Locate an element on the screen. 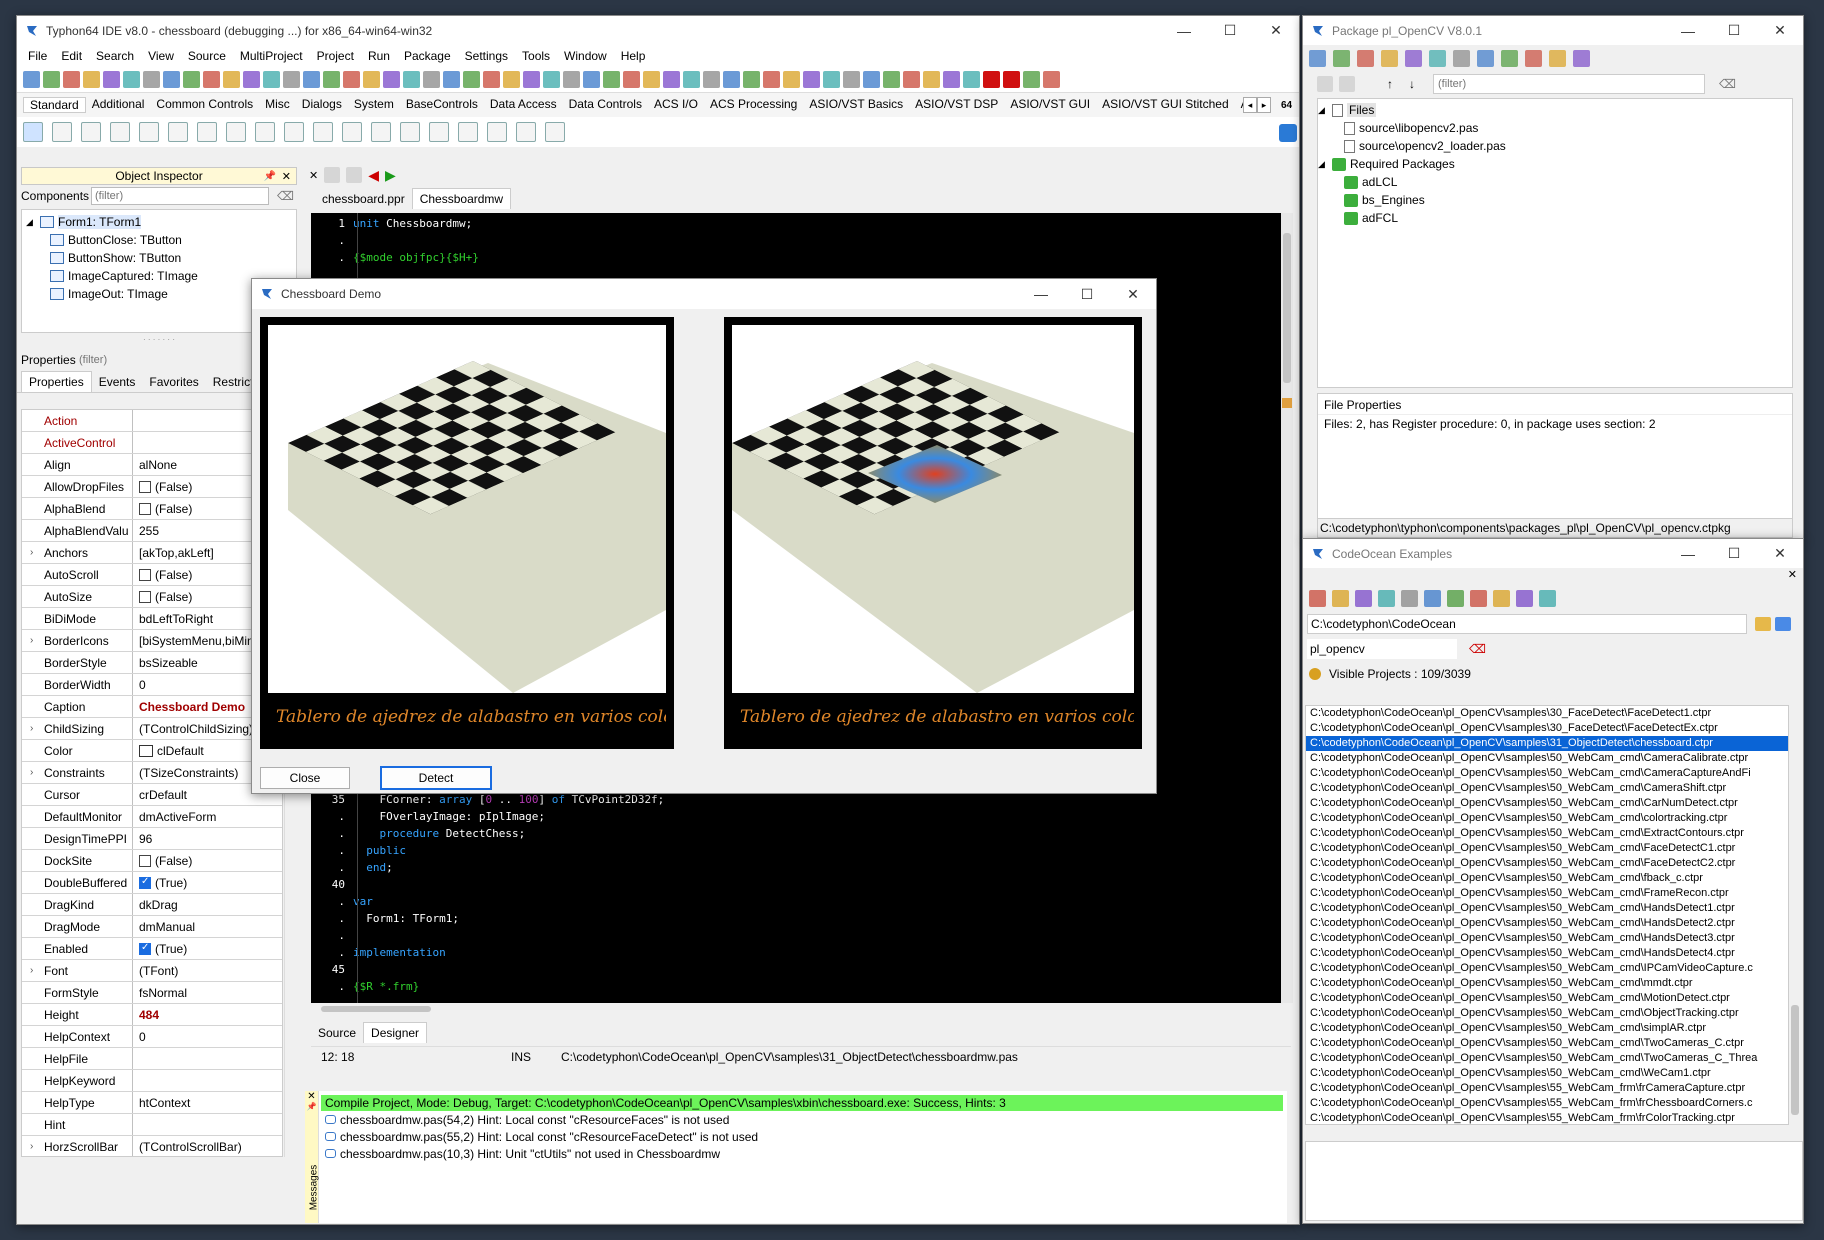 The image size is (1824, 1240). component-tree-item: ButtonClose: TButton is located at coordinates (159, 240).